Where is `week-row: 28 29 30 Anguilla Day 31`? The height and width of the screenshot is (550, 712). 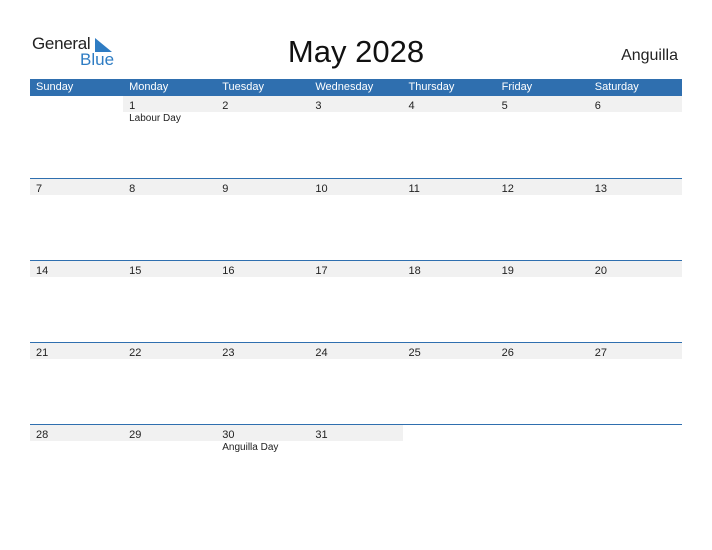
week-row: 28 29 30 Anguilla Day 31 is located at coordinates (356, 465).